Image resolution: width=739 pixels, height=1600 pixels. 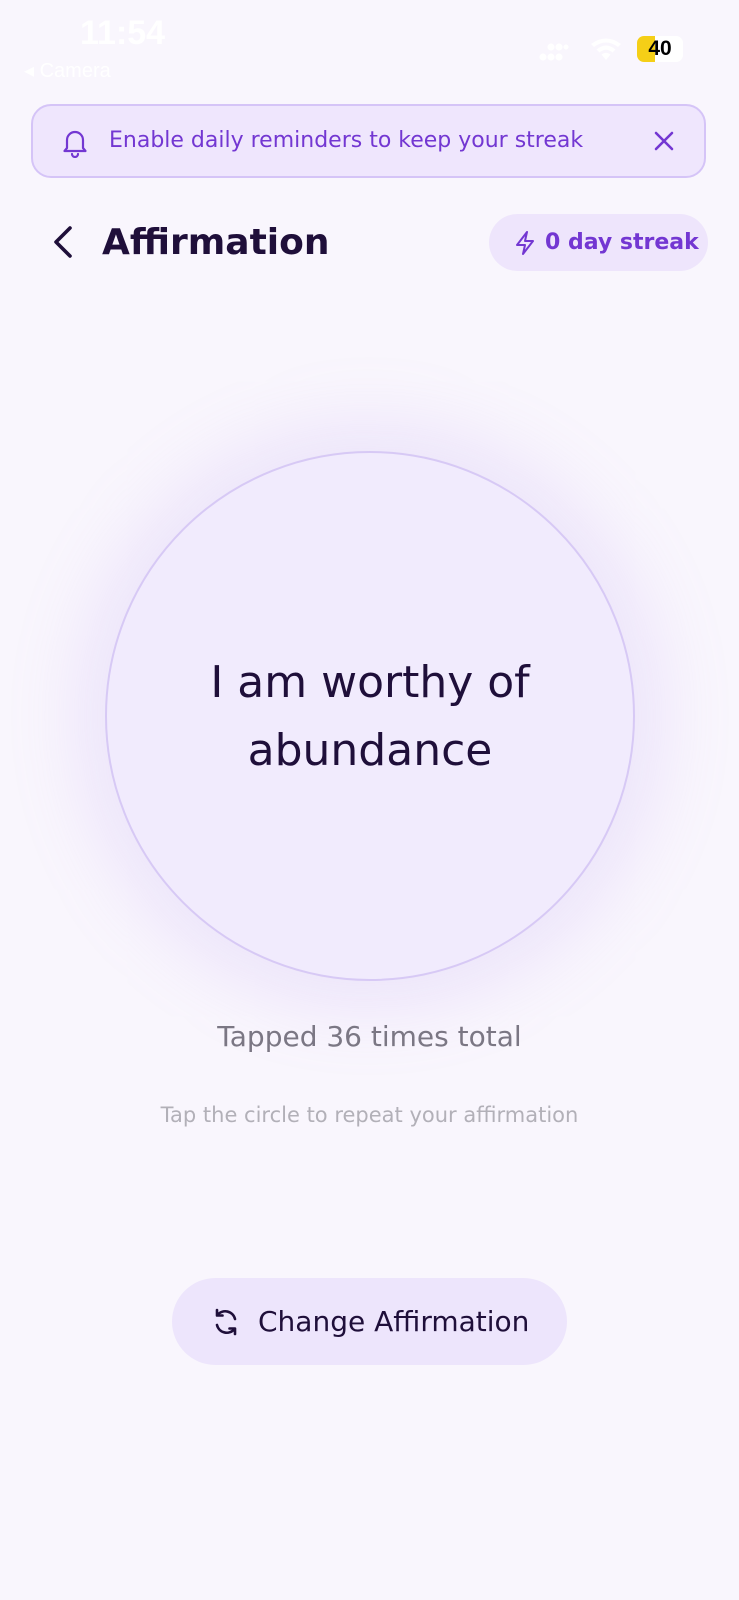 I want to click on battery-level: 40, so click(x=660, y=48).